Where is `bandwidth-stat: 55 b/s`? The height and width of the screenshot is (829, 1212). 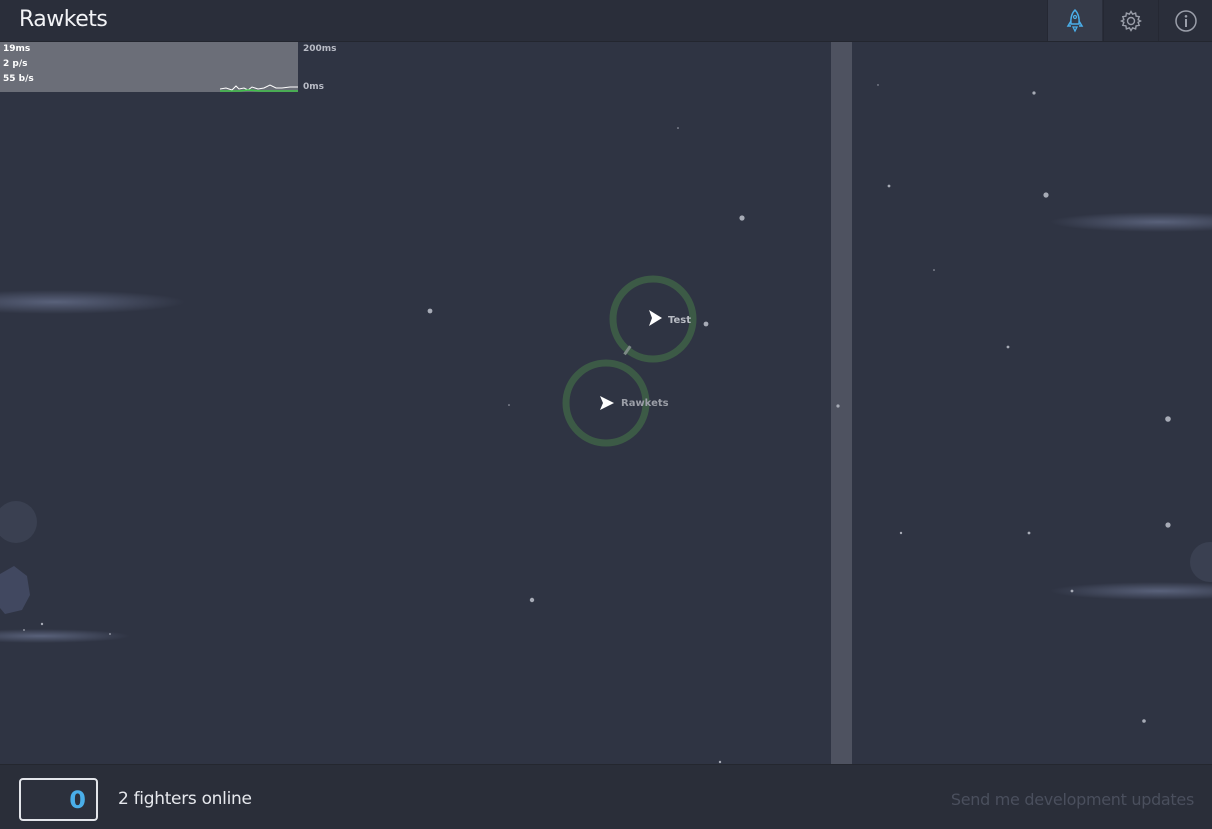
bandwidth-stat: 55 b/s is located at coordinates (18, 79).